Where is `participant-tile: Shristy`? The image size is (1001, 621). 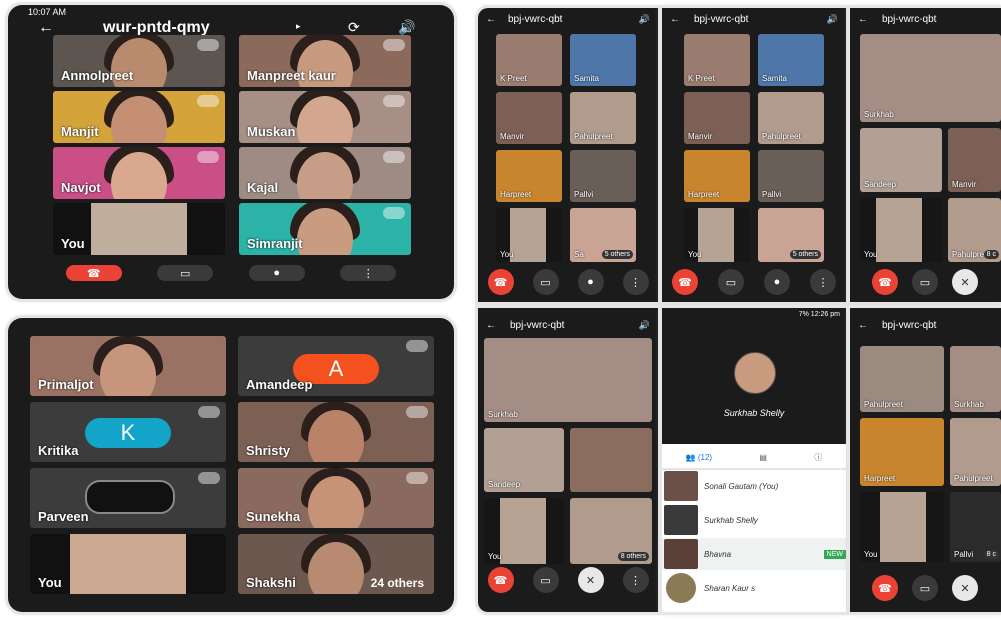 participant-tile: Shristy is located at coordinates (336, 432).